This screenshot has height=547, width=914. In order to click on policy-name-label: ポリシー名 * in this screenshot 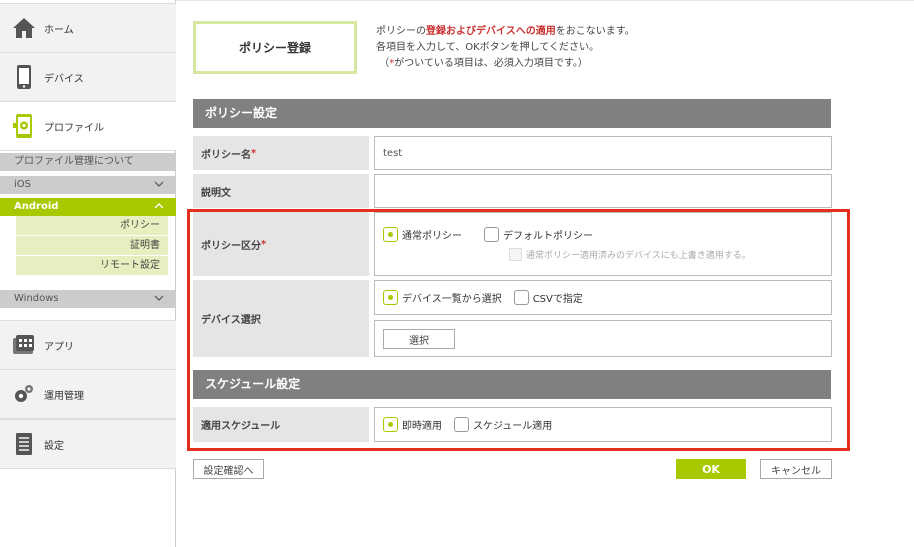, I will do `click(281, 153)`.